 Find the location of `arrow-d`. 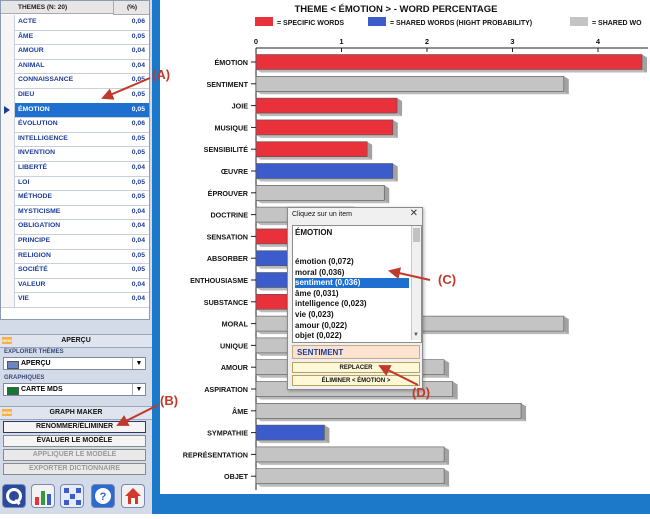

arrow-d is located at coordinates (398, 375).